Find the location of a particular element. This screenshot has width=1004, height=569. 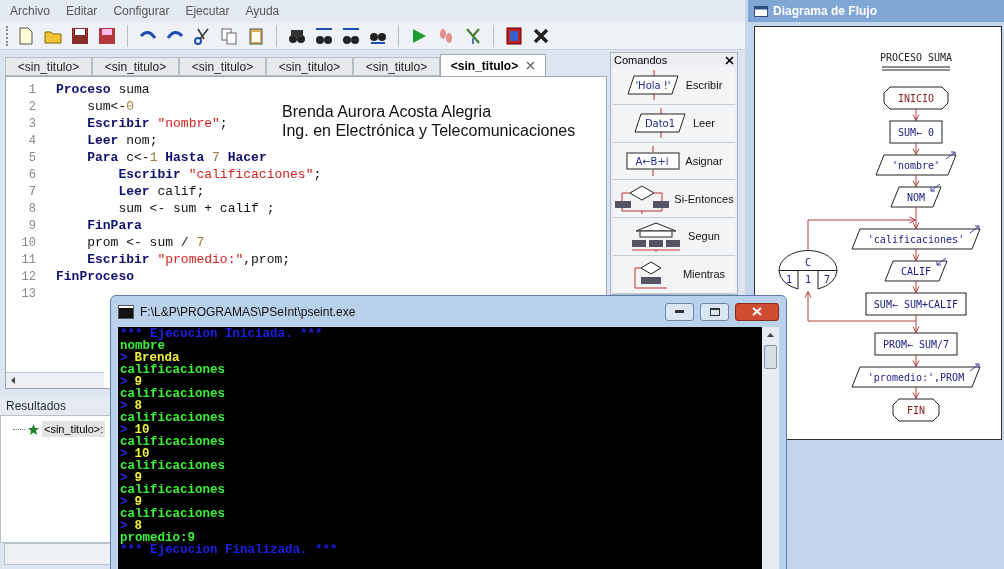

code-line: prom <- sum / 7 is located at coordinates (145, 242).